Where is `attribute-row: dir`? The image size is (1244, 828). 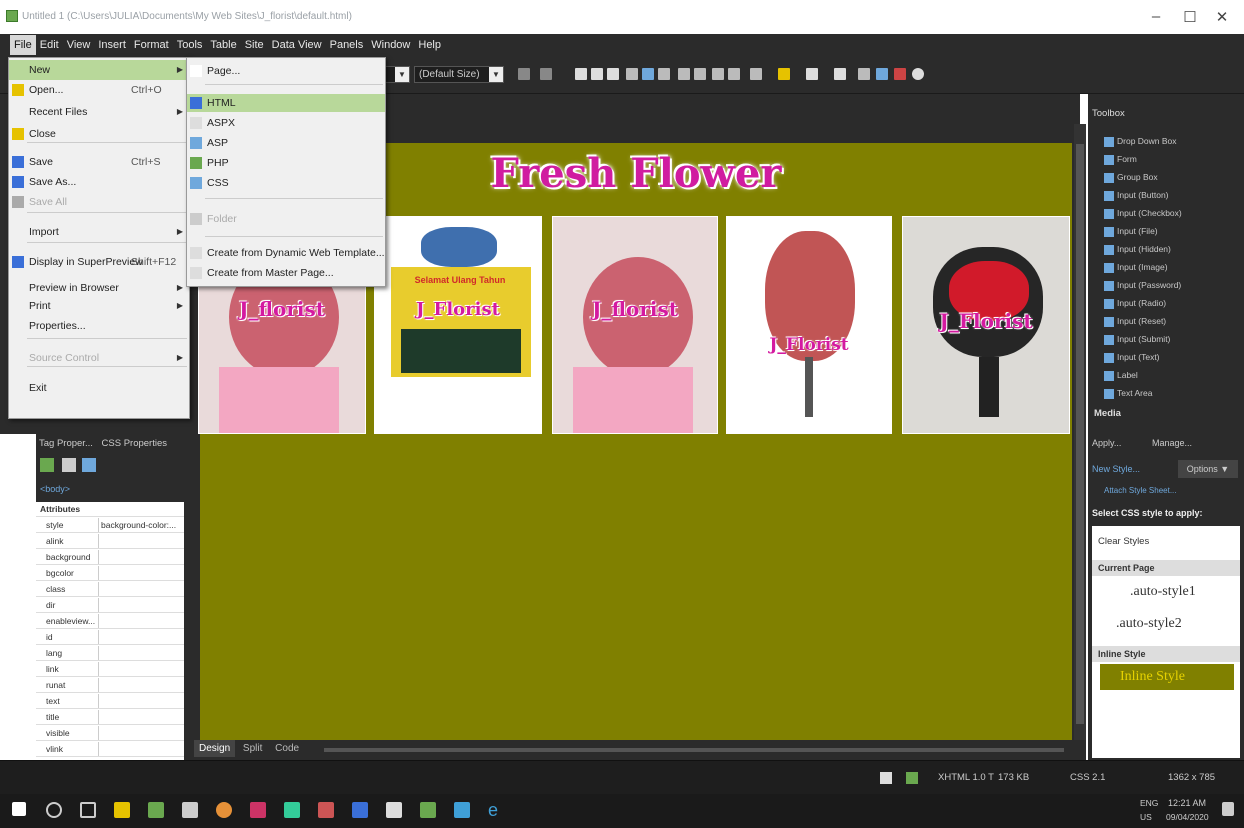 attribute-row: dir is located at coordinates (110, 606).